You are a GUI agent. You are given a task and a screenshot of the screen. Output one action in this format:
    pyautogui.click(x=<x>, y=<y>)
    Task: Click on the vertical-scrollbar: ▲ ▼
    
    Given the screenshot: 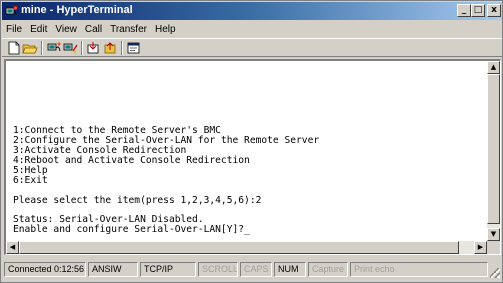 What is the action you would take?
    pyautogui.click(x=493, y=151)
    